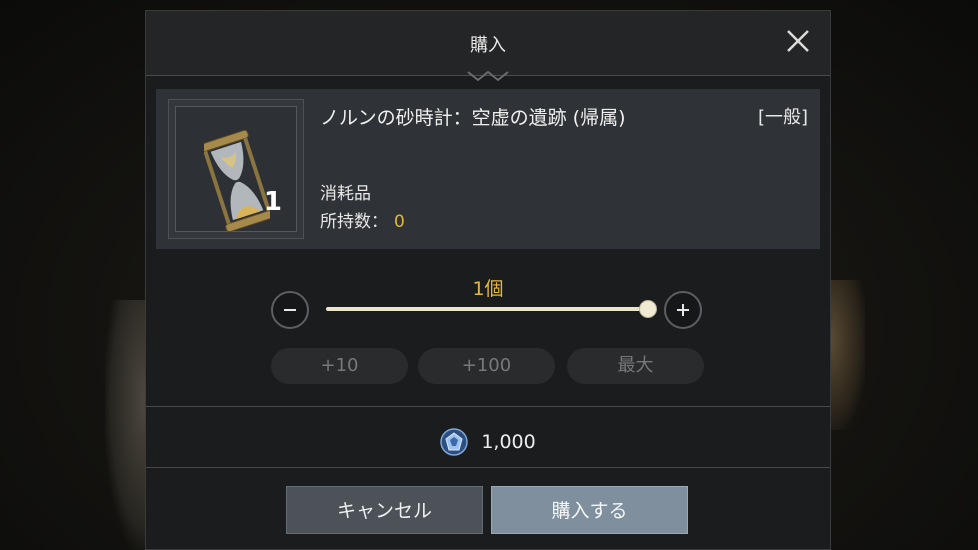  I want to click on owned-value: 0, so click(399, 222).